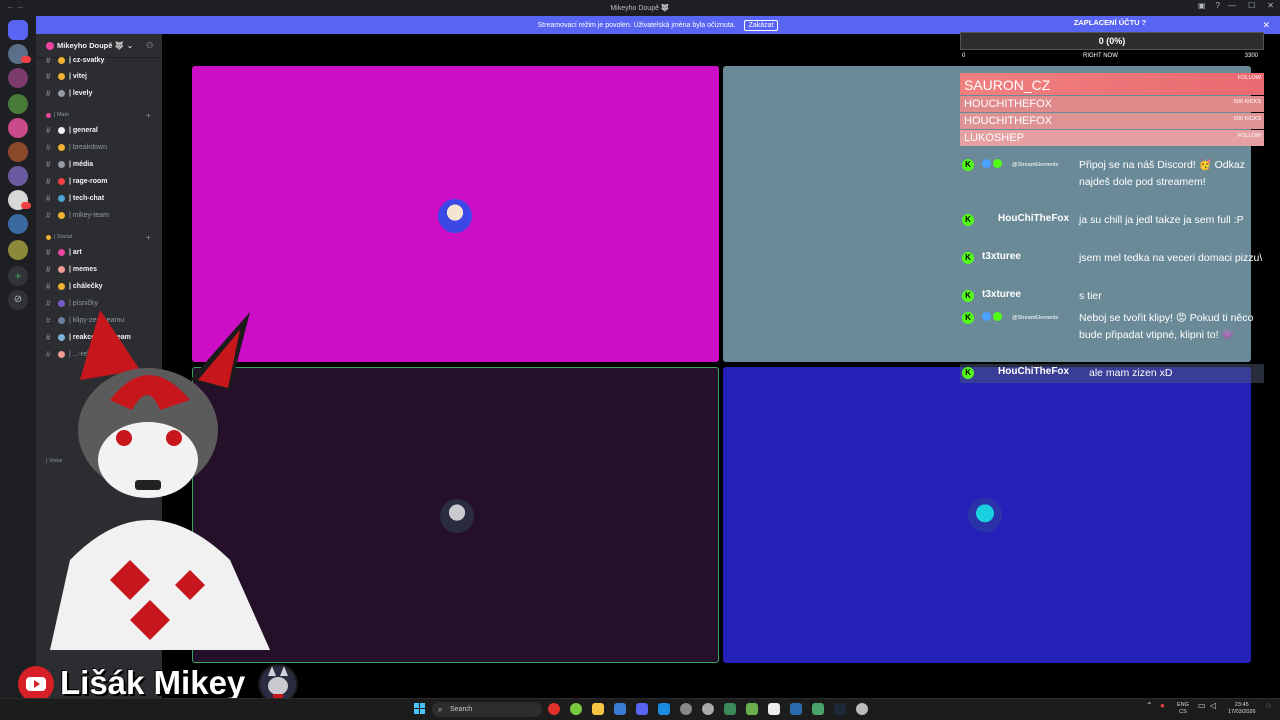 The image size is (1280, 720). Describe the element at coordinates (71, 269) in the screenshot. I see `channel-item: # | memes` at that location.